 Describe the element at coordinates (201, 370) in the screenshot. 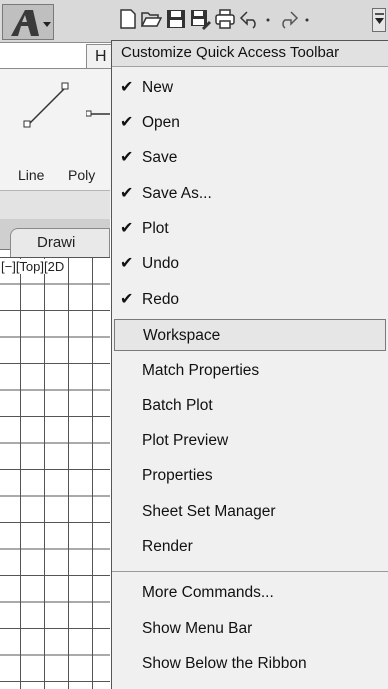

I see `menu-item-label: Match Properties` at that location.